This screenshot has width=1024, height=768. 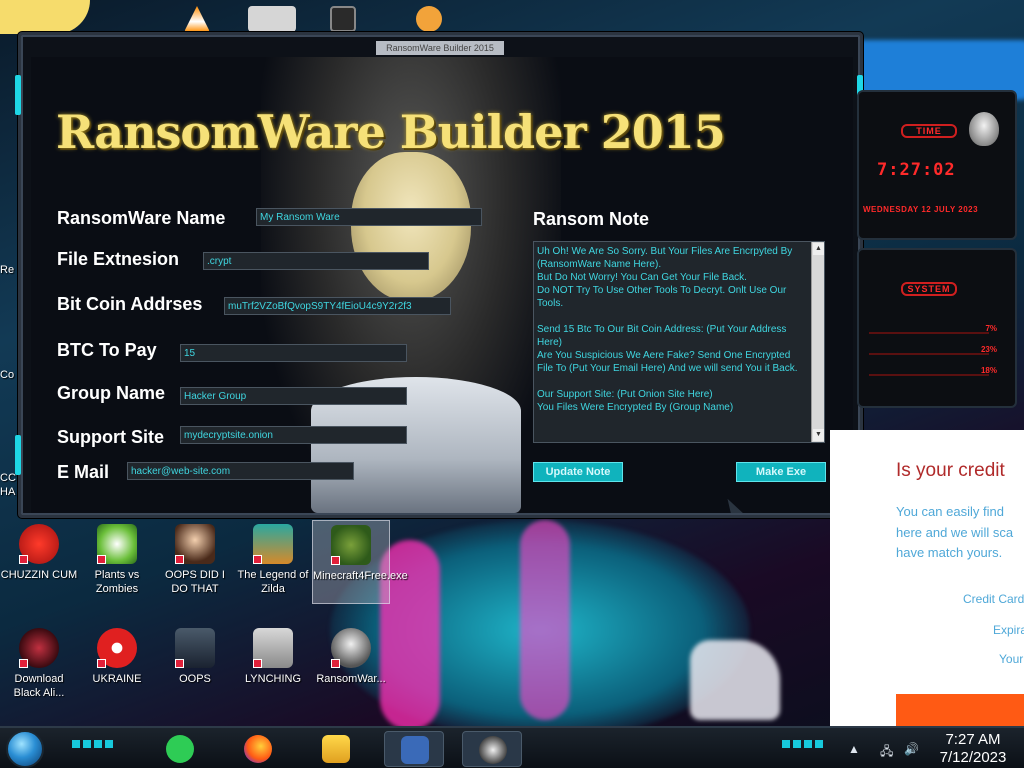 I want to click on desktop-icon: LYNCHING, so click(x=273, y=657).